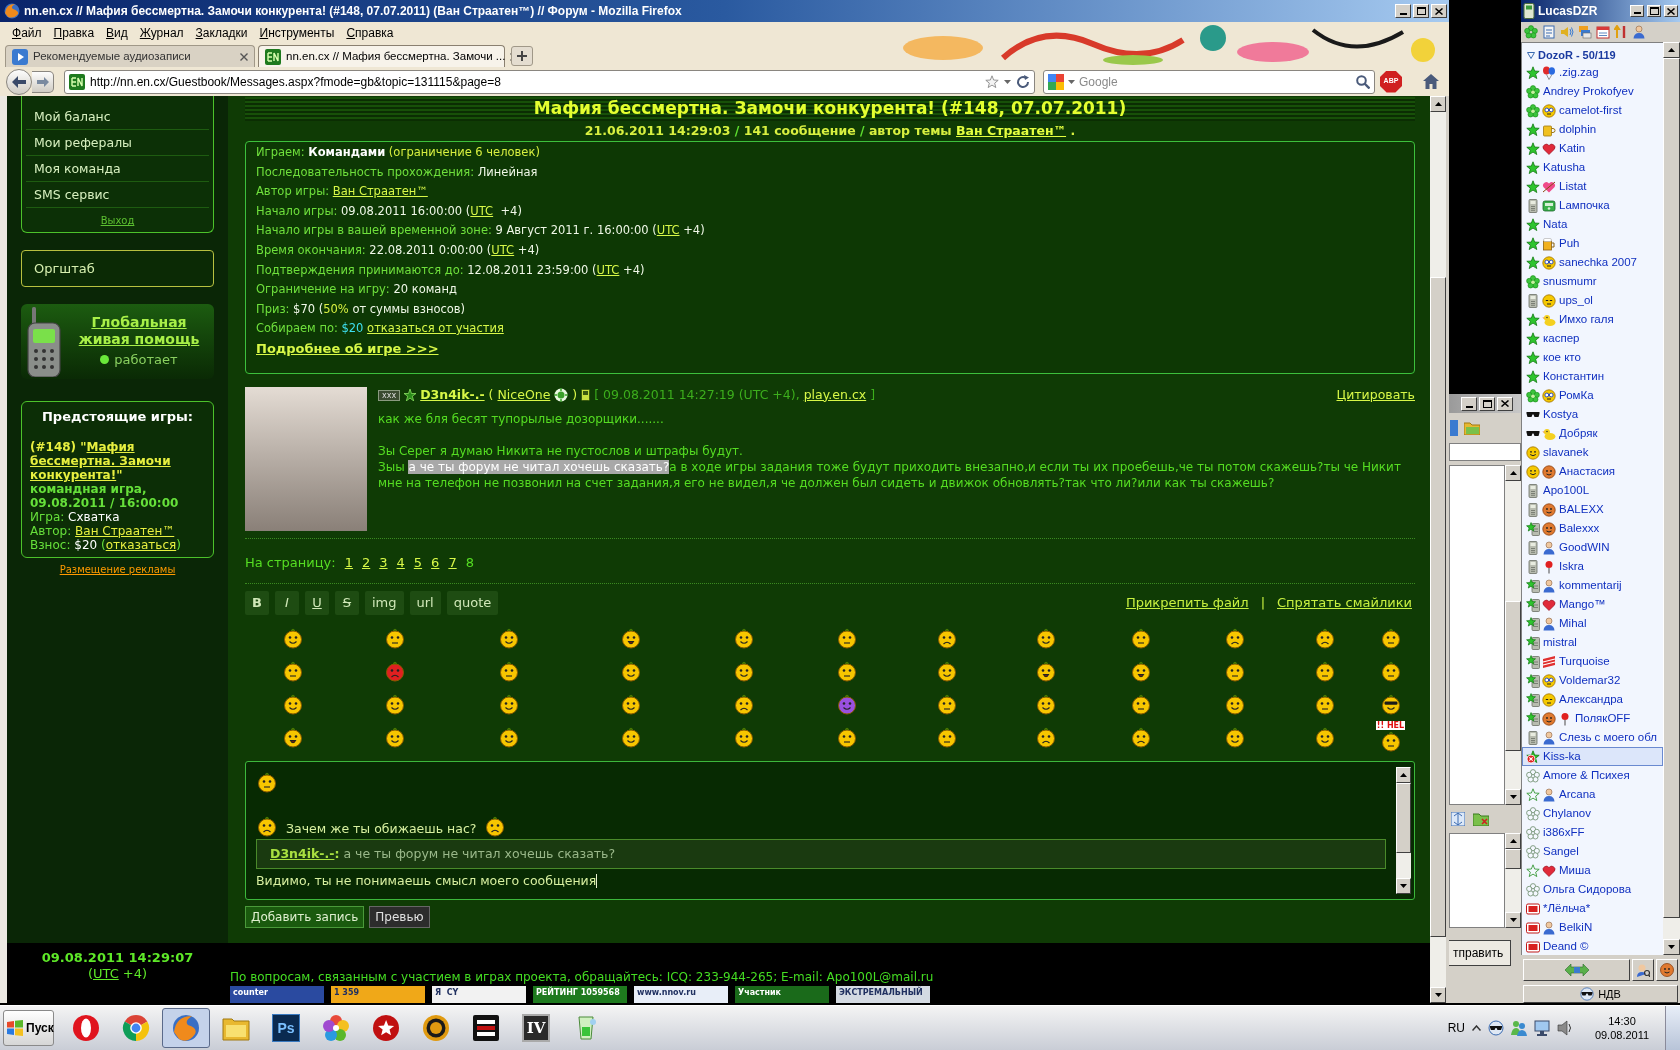 The width and height of the screenshot is (1680, 1050). Describe the element at coordinates (1592, 642) in the screenshot. I see `contact-item: mistral` at that location.